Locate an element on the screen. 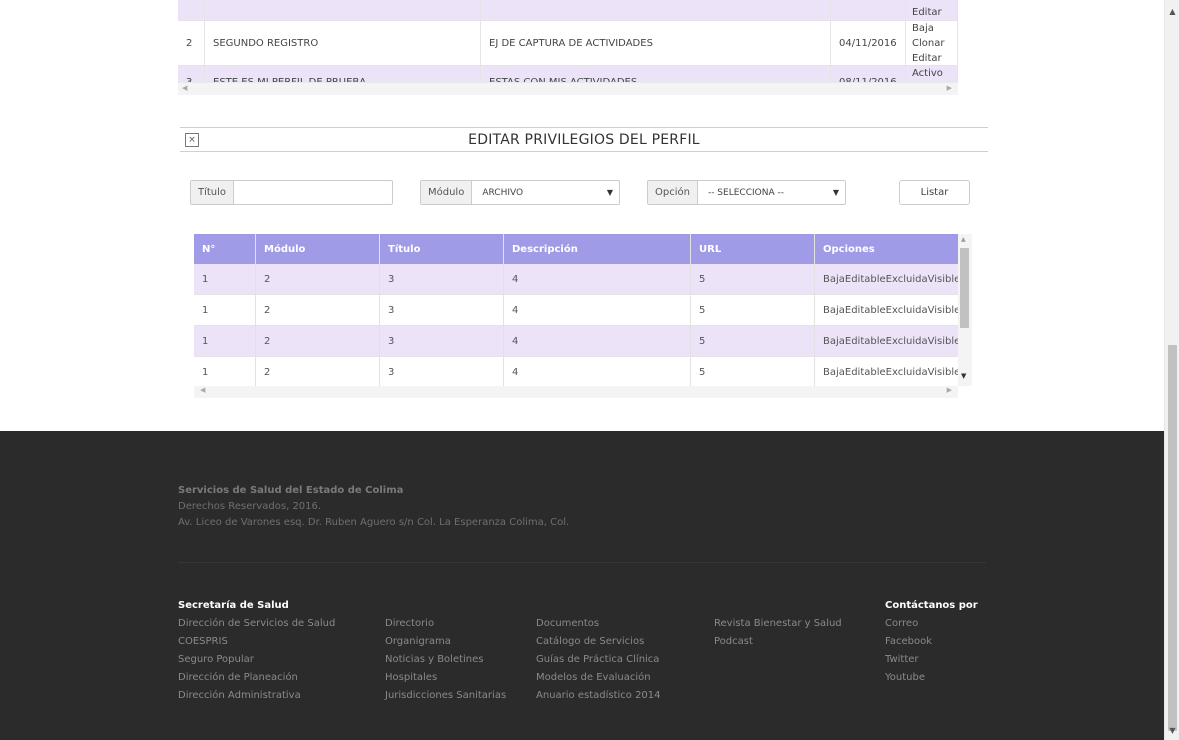 Image resolution: width=1179 pixels, height=740 pixels. row-number: 2 is located at coordinates (191, 43).